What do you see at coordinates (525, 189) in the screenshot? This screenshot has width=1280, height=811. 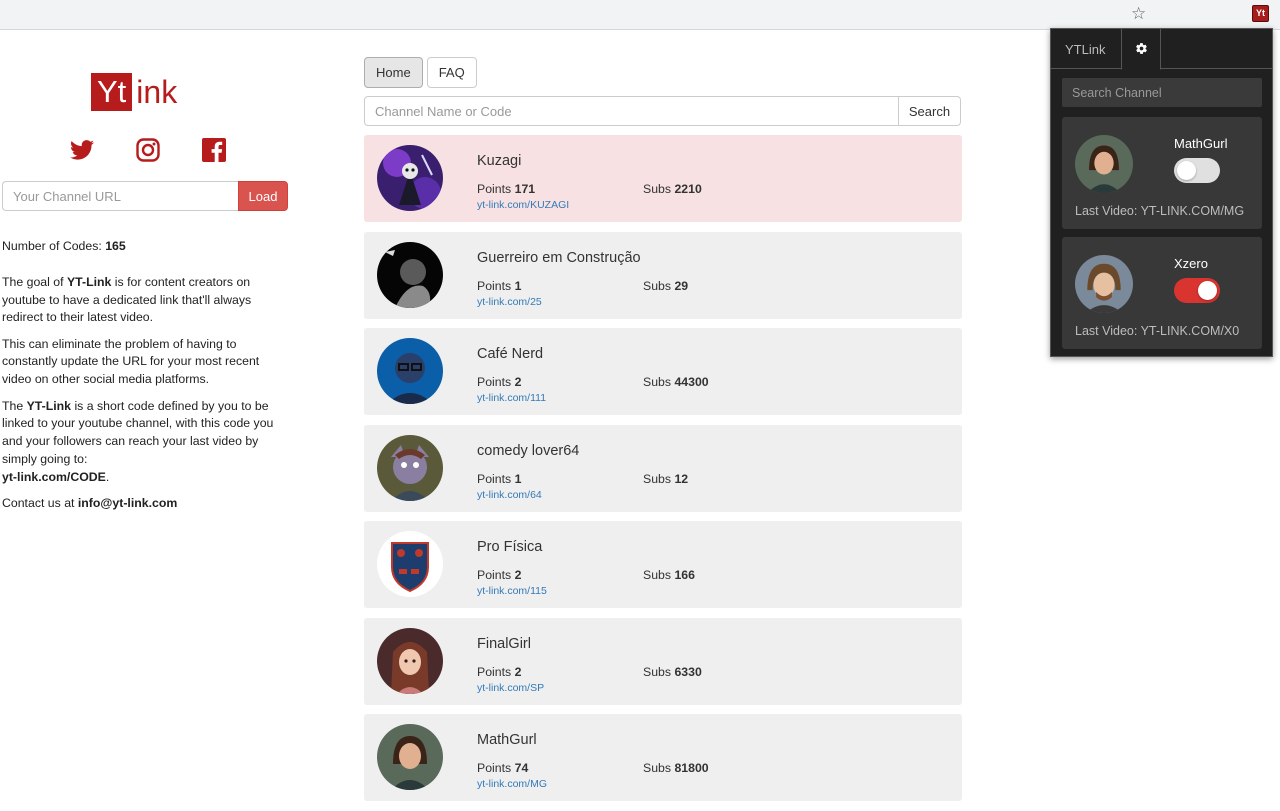 I see `points-value: 171` at bounding box center [525, 189].